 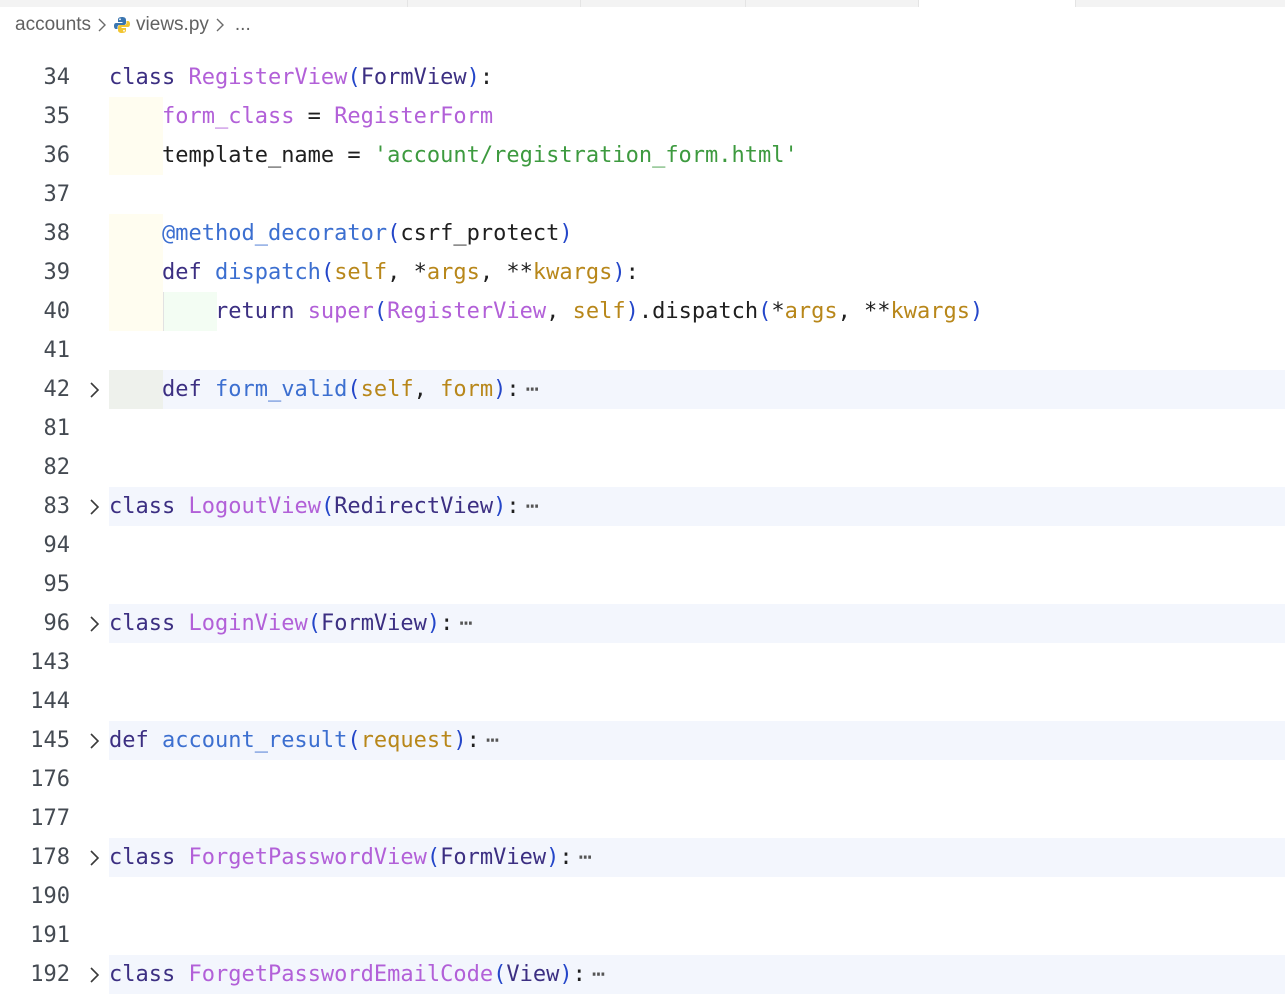 I want to click on code-line: 42 def form_valid(self, form): ⋯, so click(x=642, y=389).